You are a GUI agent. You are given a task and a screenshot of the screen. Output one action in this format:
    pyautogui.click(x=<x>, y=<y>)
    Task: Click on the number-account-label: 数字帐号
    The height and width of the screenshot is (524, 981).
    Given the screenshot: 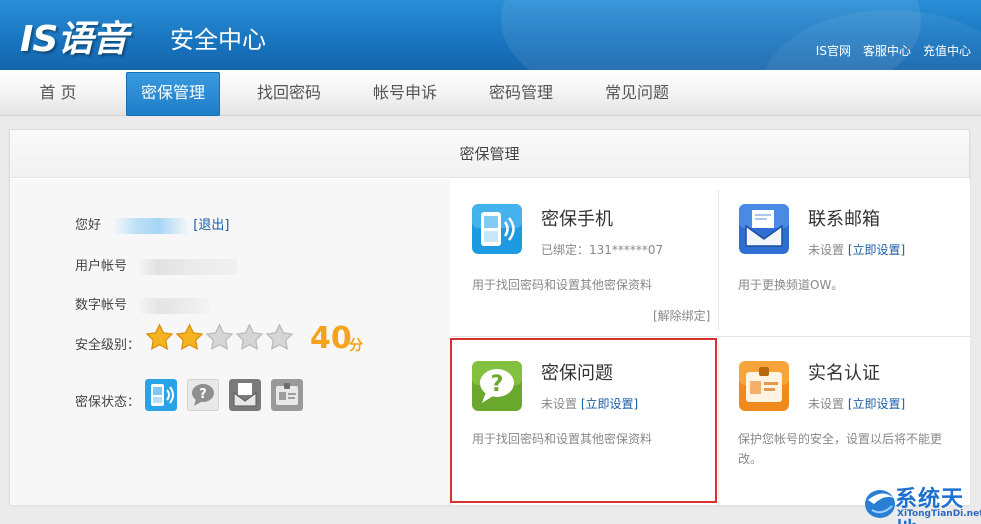 What is the action you would take?
    pyautogui.click(x=101, y=305)
    